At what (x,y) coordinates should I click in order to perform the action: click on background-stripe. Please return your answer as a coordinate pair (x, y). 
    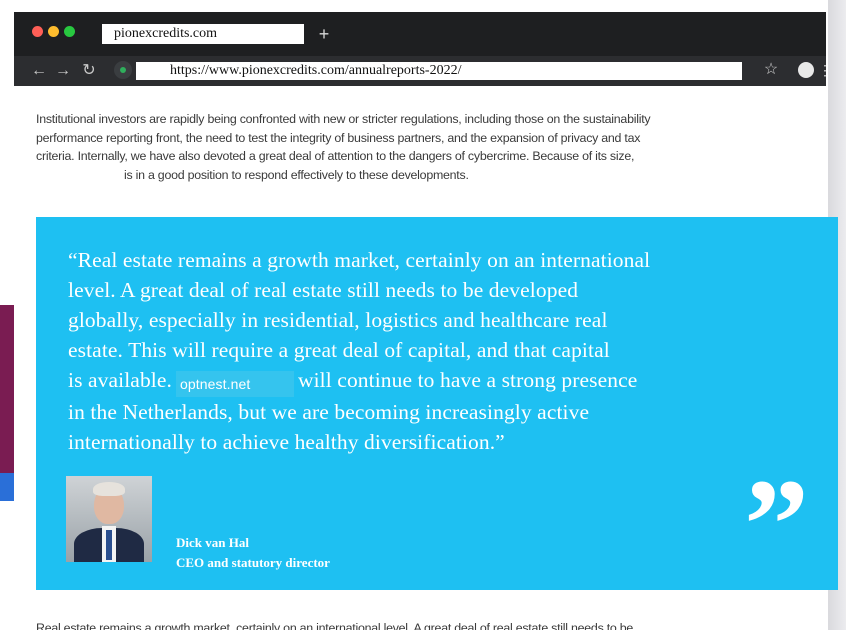
    Looking at the image, I should click on (7, 389).